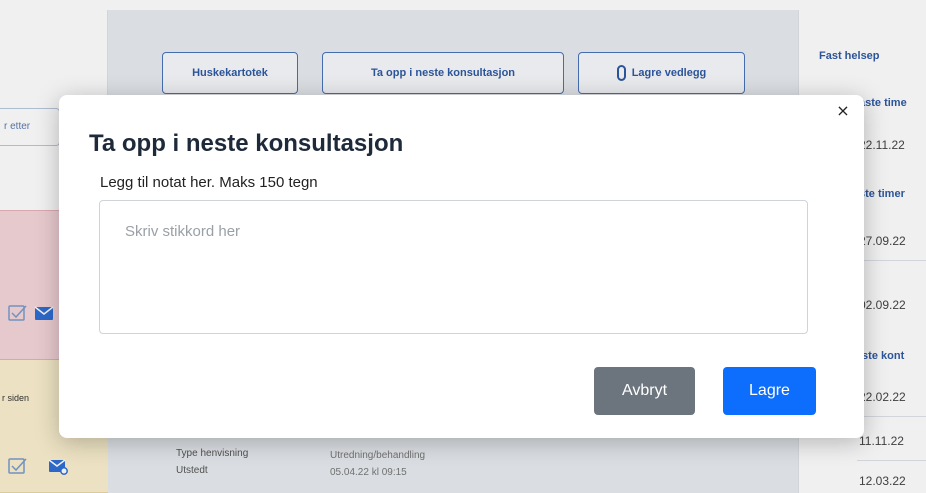 This screenshot has width=926, height=493. I want to click on modal-subtitle: Legg til notat her. Maks 150 tegn, so click(209, 182).